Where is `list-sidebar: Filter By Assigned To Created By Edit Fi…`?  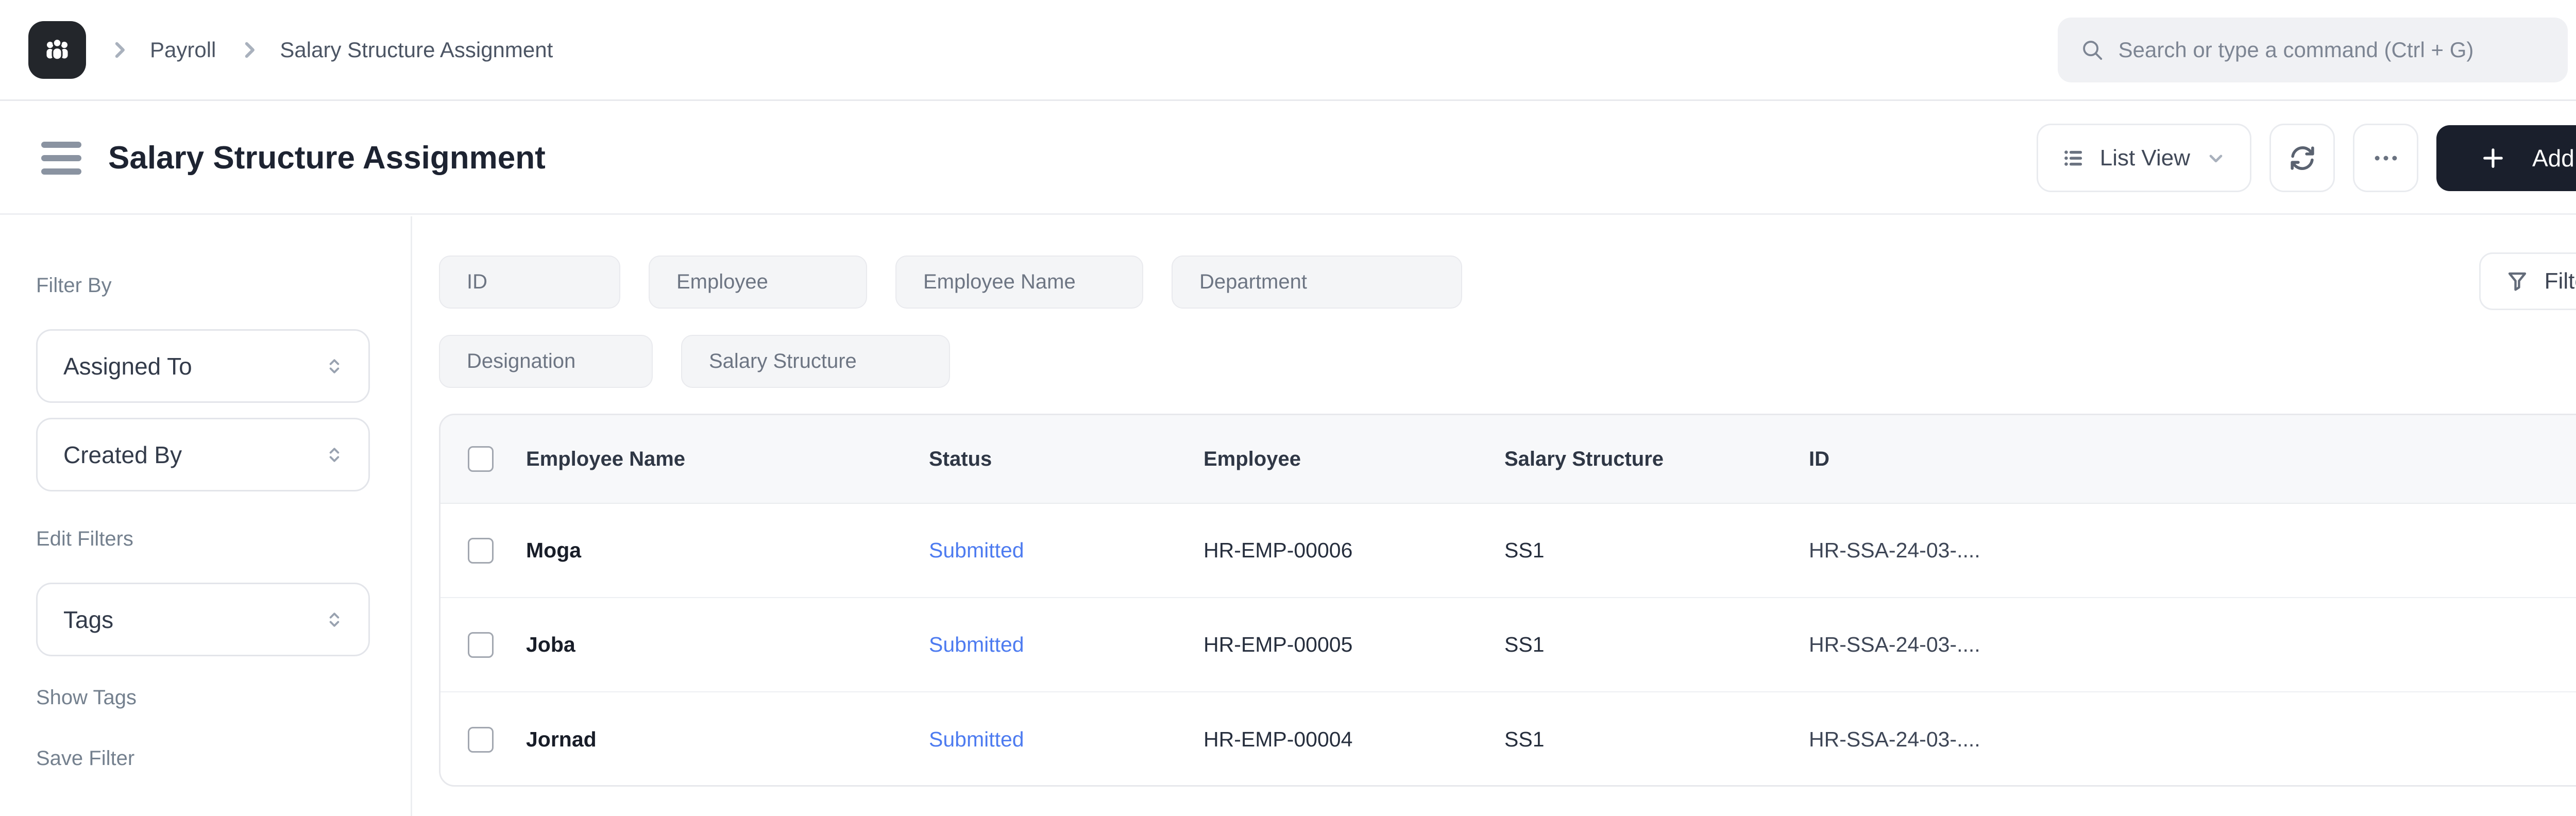 list-sidebar: Filter By Assigned To Created By Edit Fi… is located at coordinates (206, 516).